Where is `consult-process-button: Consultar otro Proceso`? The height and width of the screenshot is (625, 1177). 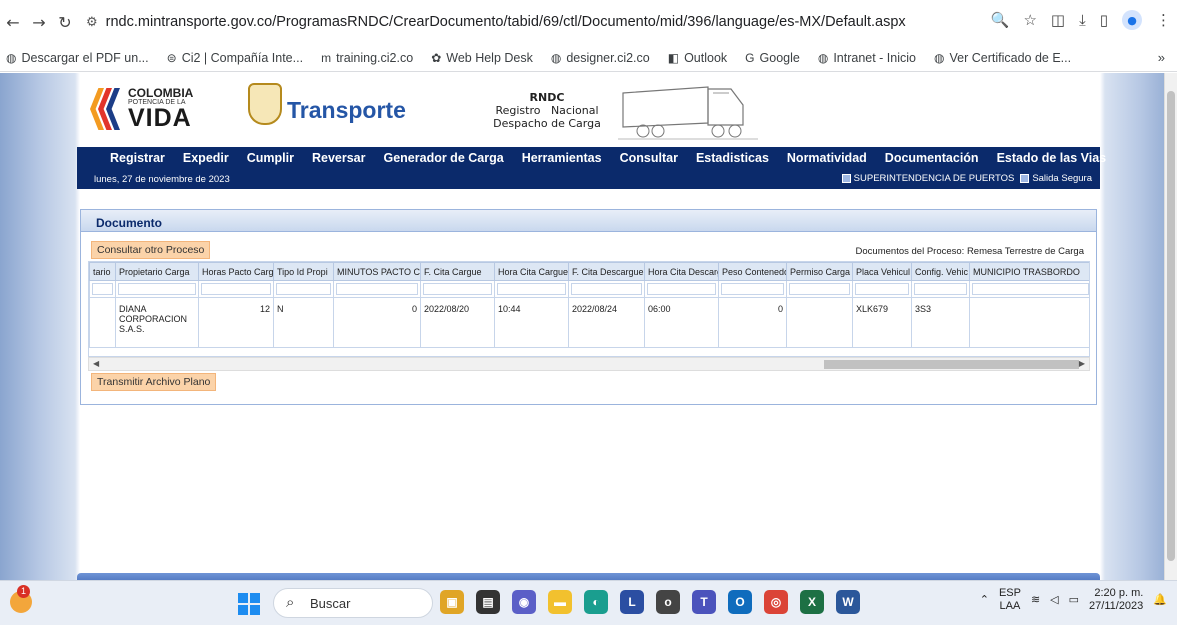
consult-process-button: Consultar otro Proceso is located at coordinates (151, 250).